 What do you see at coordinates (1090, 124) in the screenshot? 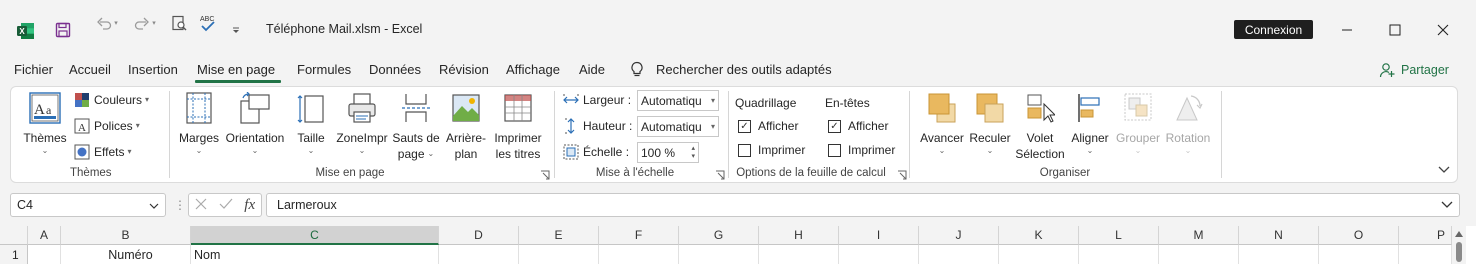
I see `align-button: Aligner ⌄` at bounding box center [1090, 124].